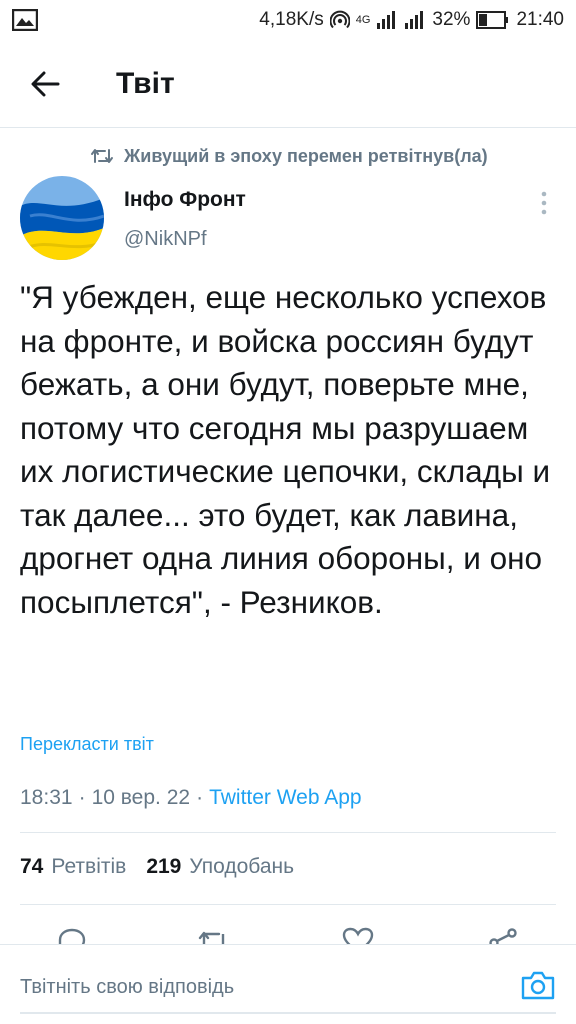  What do you see at coordinates (492, 20) in the screenshot?
I see `battery-icon` at bounding box center [492, 20].